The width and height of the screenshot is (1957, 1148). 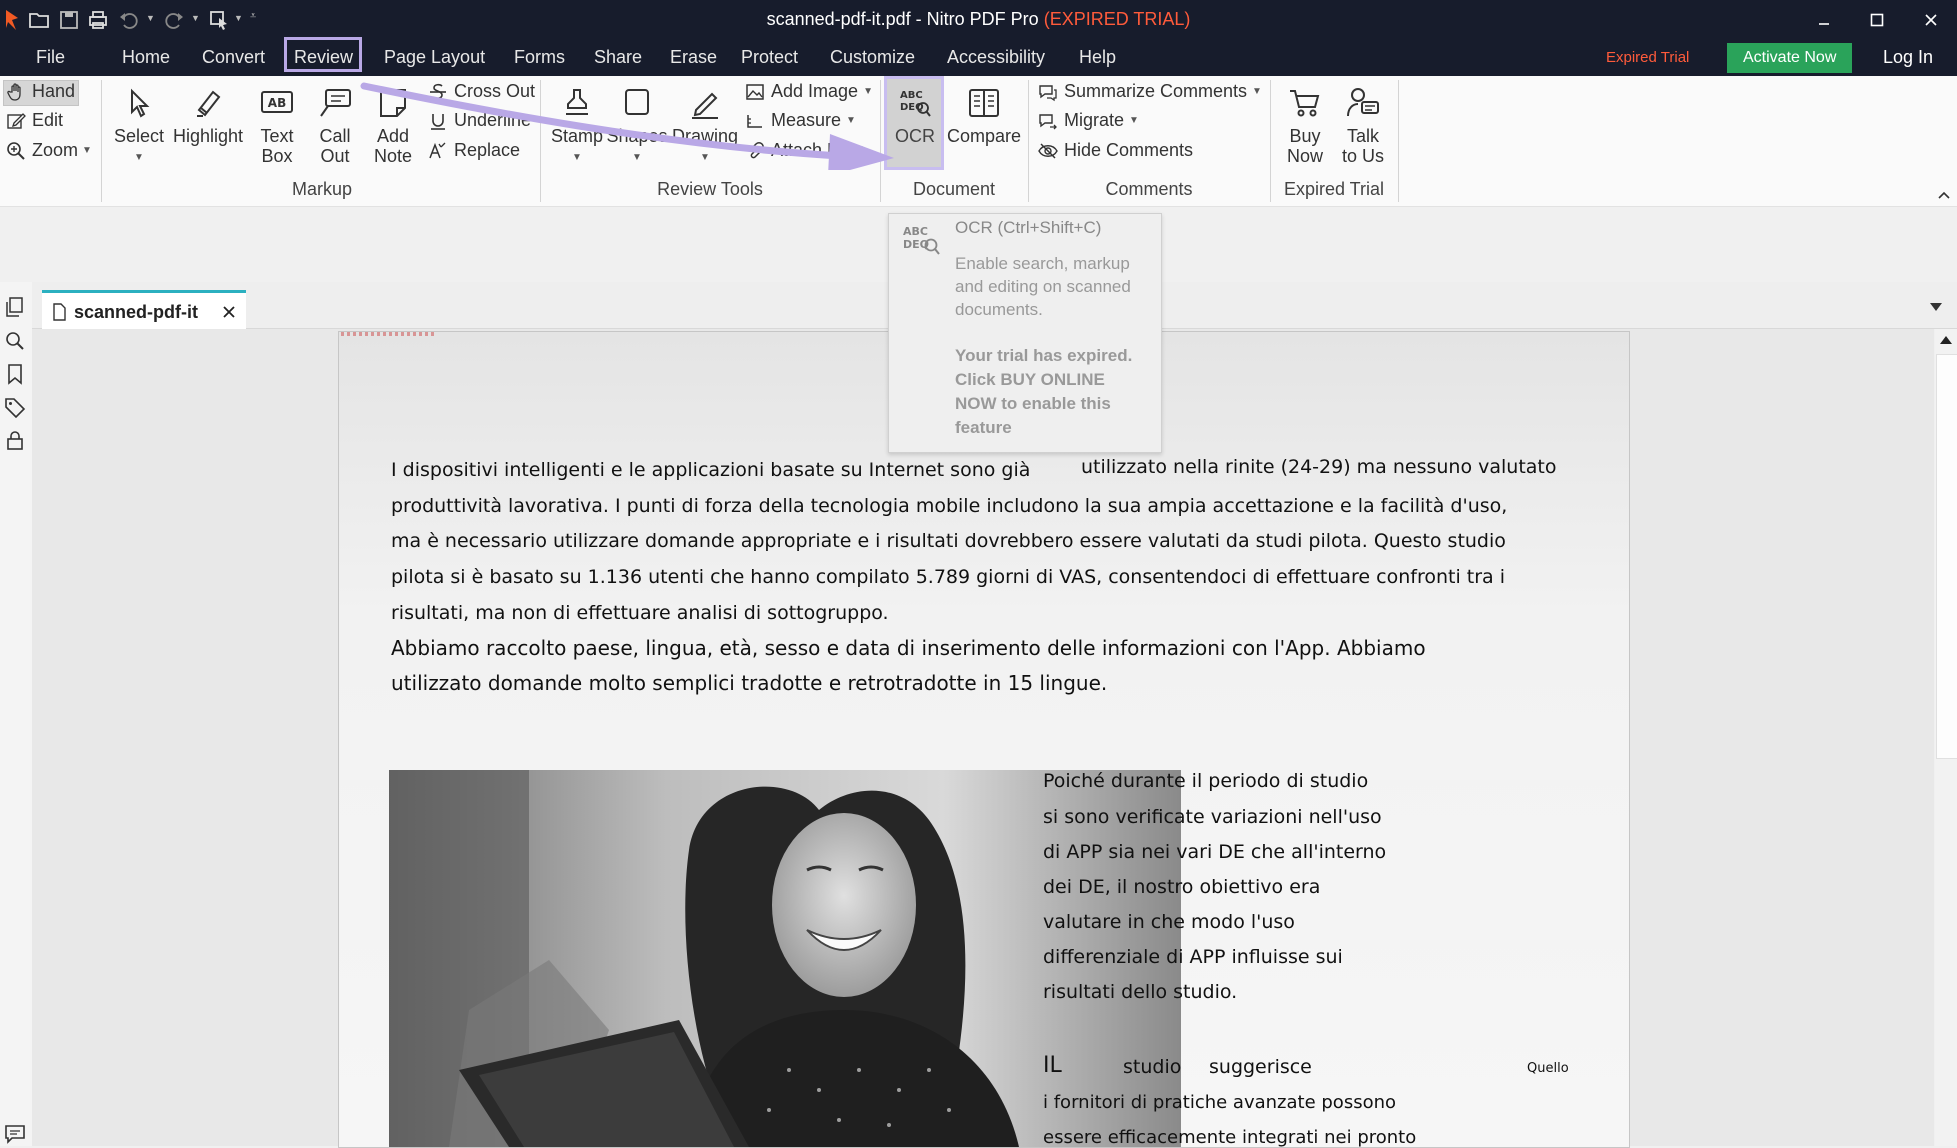 I want to click on activate-now-button: Activate Now, so click(x=1790, y=58).